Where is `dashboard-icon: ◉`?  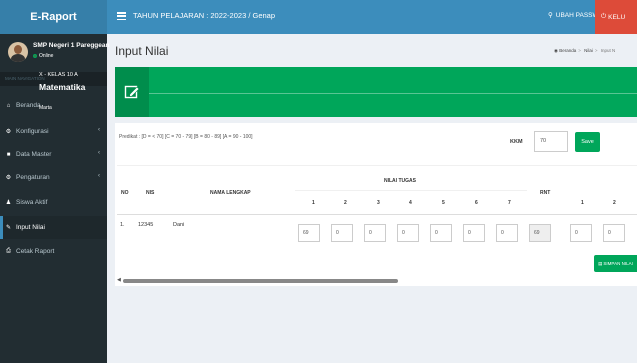
dashboard-icon: ◉ is located at coordinates (556, 50).